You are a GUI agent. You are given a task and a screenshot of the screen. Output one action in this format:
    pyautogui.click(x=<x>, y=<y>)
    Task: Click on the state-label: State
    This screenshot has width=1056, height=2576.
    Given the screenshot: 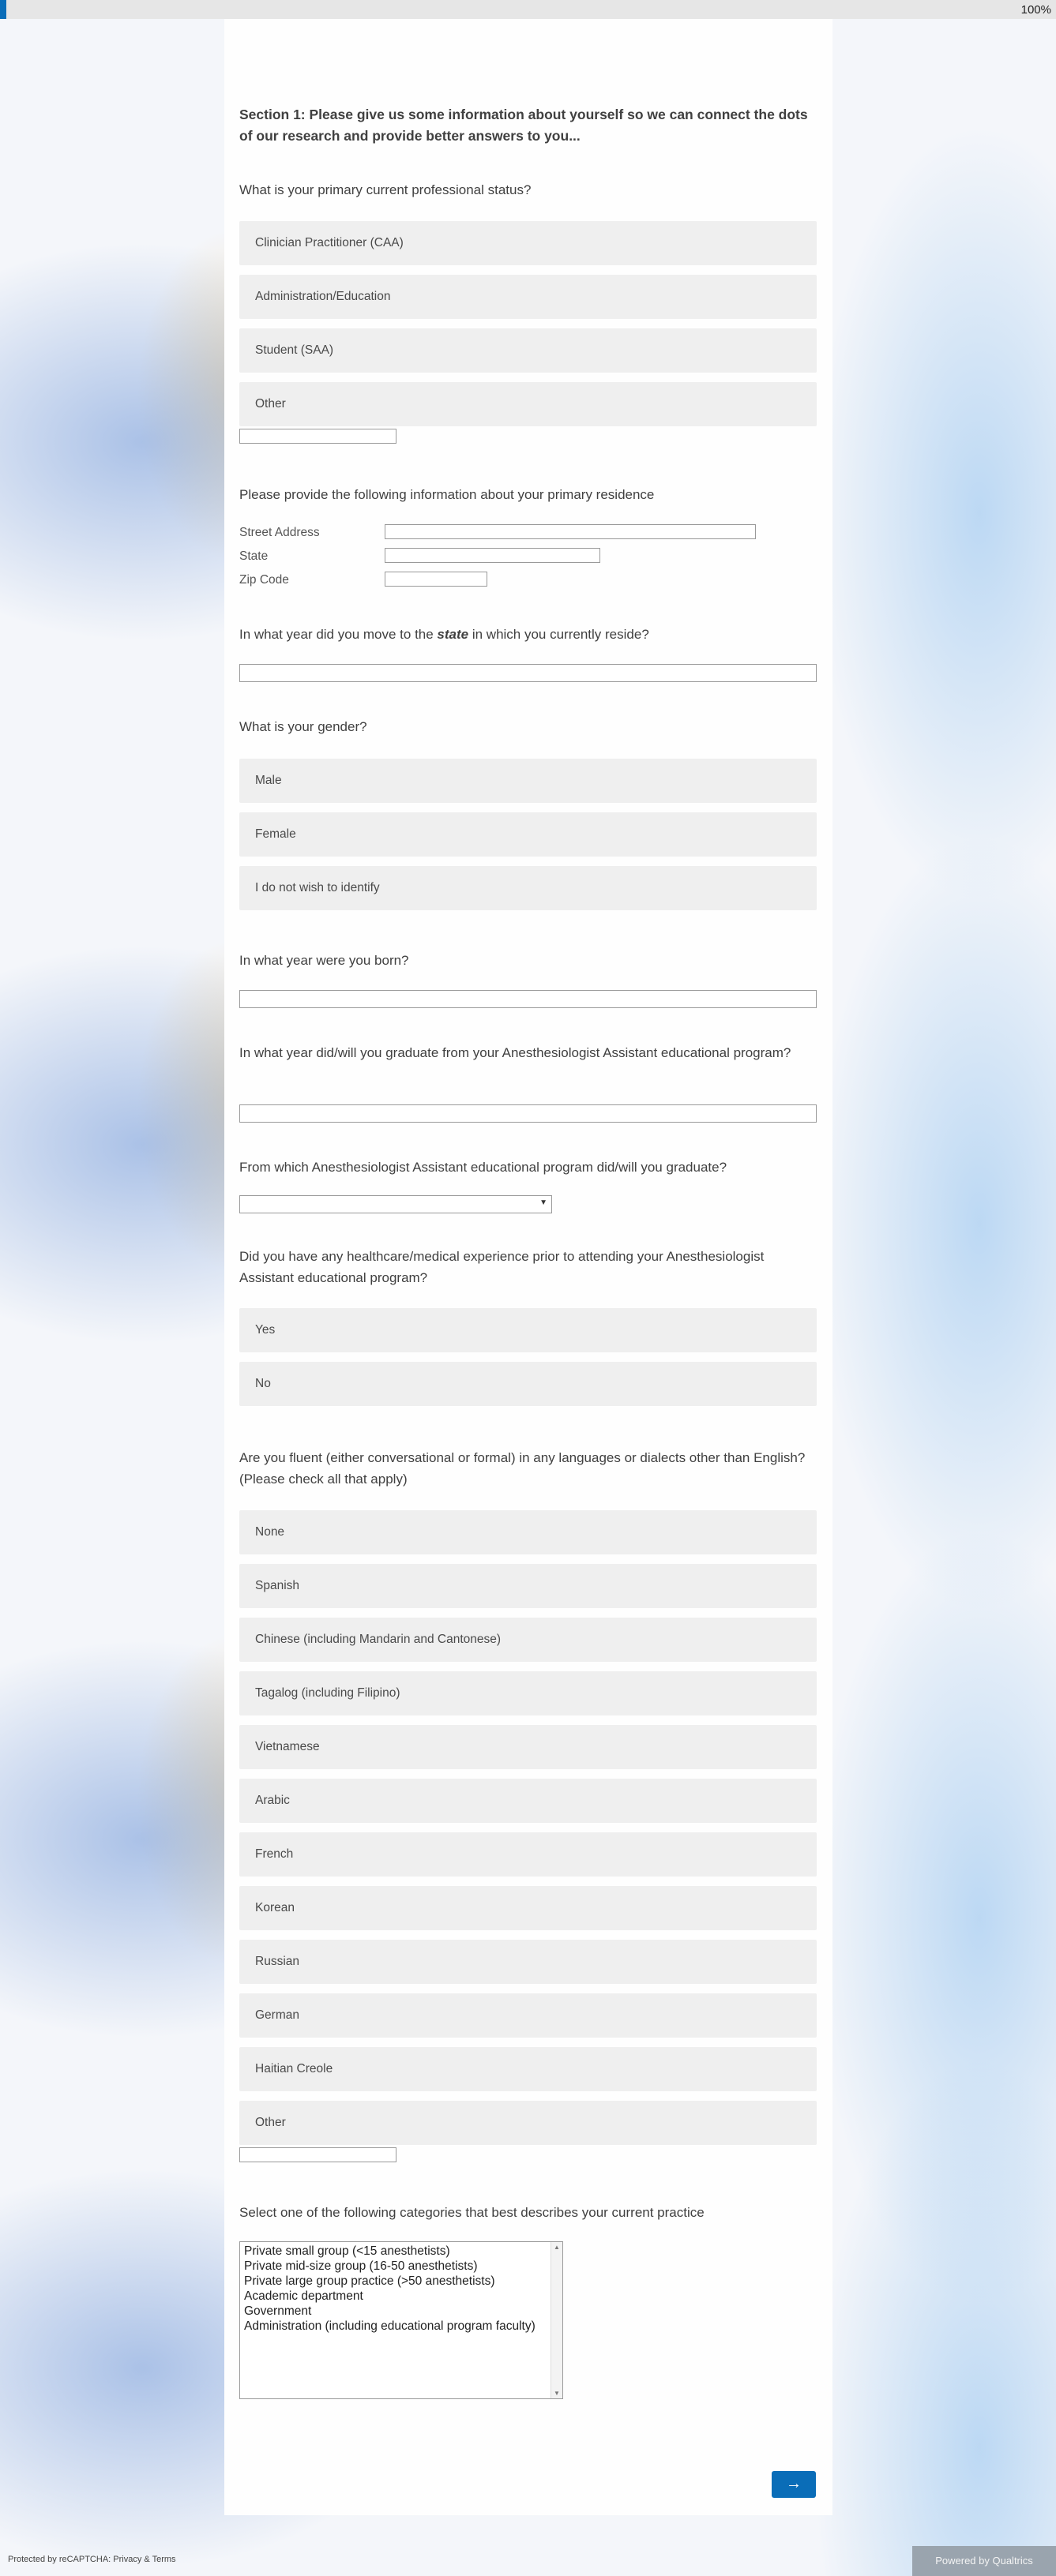 What is the action you would take?
    pyautogui.click(x=254, y=556)
    